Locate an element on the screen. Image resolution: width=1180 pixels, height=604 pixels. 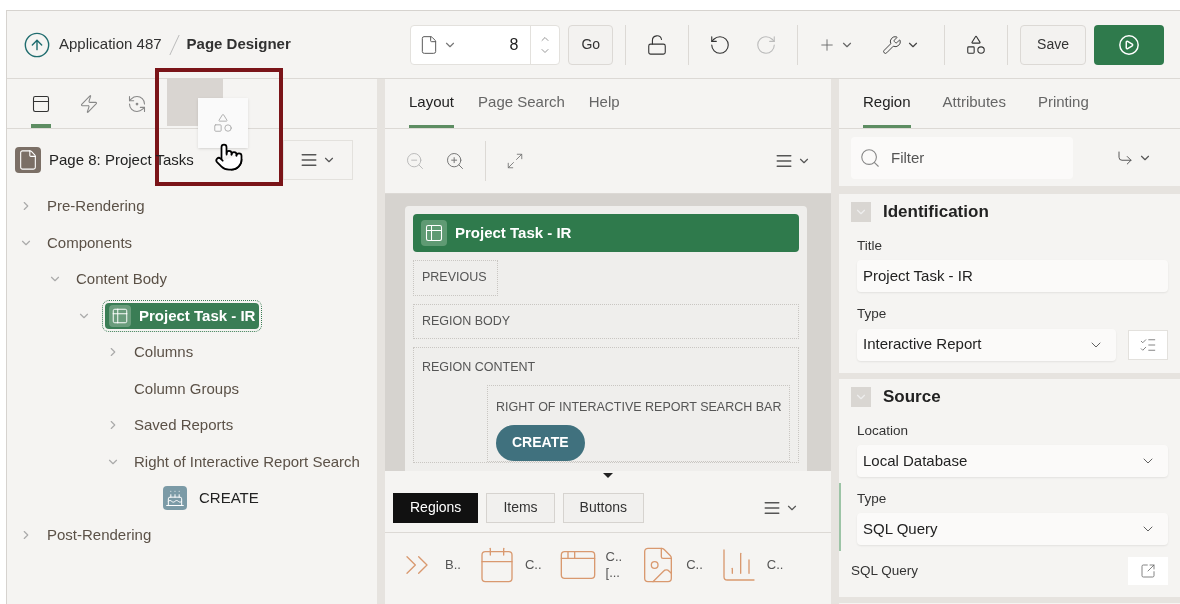
tree-node: Right of Interactive Report Search is located at coordinates (247, 461).